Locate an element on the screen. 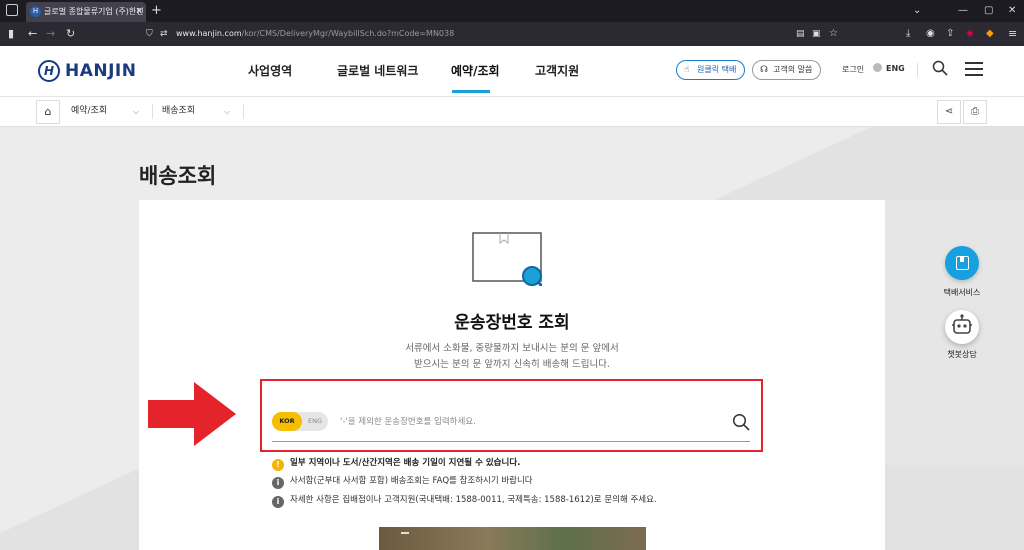 This screenshot has height=550, width=1024. share-icon: ⇪ is located at coordinates (950, 34).